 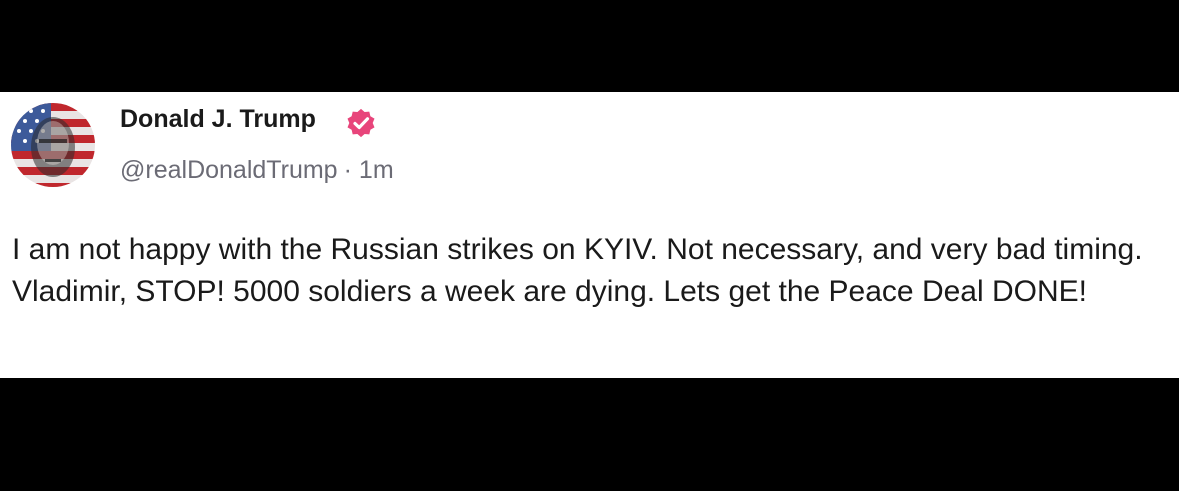 What do you see at coordinates (376, 170) in the screenshot?
I see `post-timestamp: 1m` at bounding box center [376, 170].